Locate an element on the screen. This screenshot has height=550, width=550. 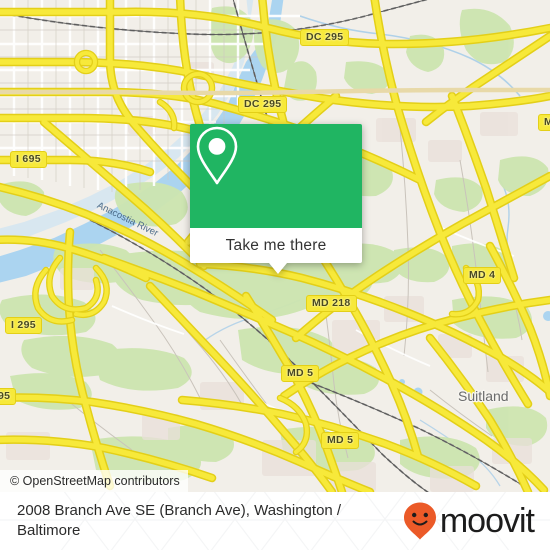
moovit-wordmark: moovit is located at coordinates (487, 521).